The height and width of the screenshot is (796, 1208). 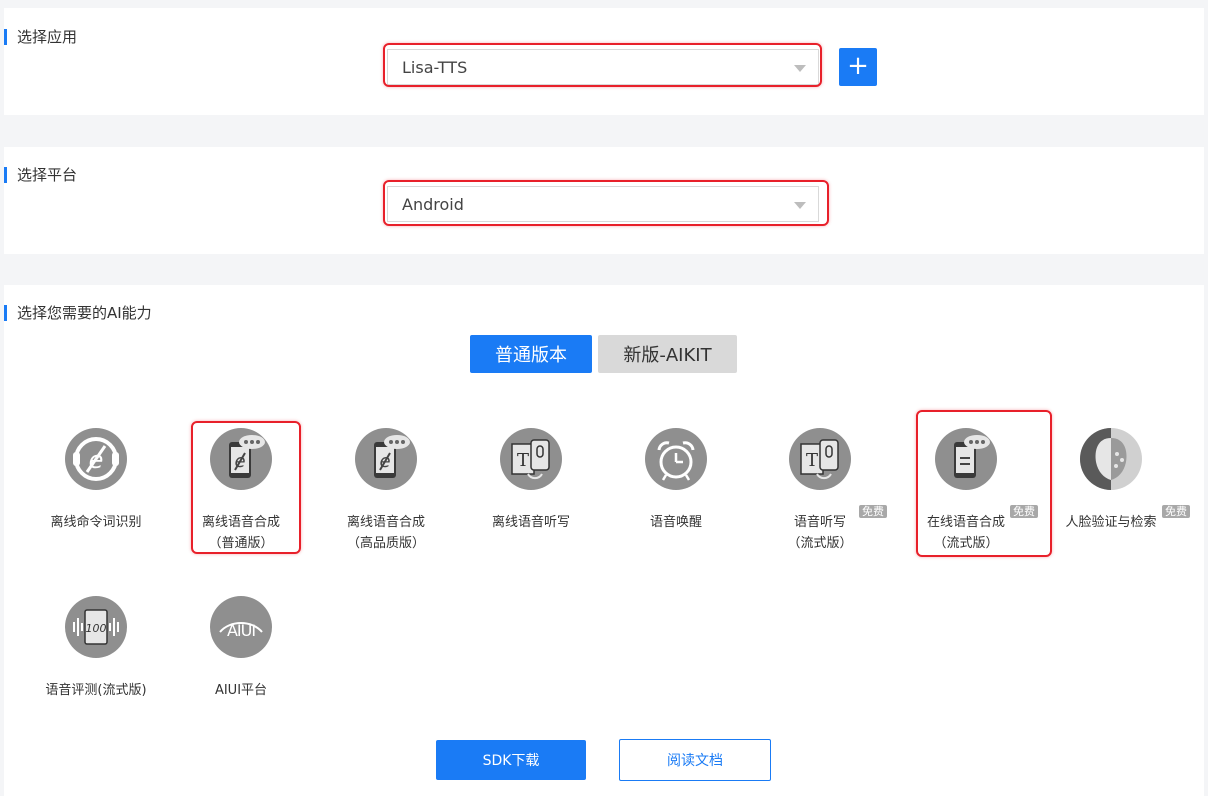 I want to click on speech-eval-icon: 100, so click(x=96, y=627).